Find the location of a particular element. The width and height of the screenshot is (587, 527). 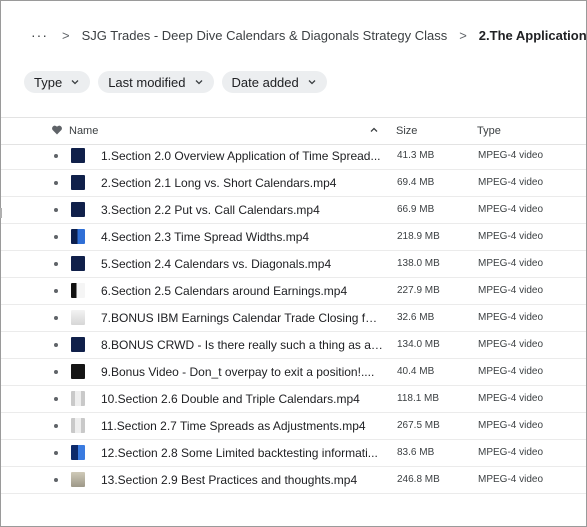

filter-bar: Type Last modified Date added is located at coordinates (175, 82).